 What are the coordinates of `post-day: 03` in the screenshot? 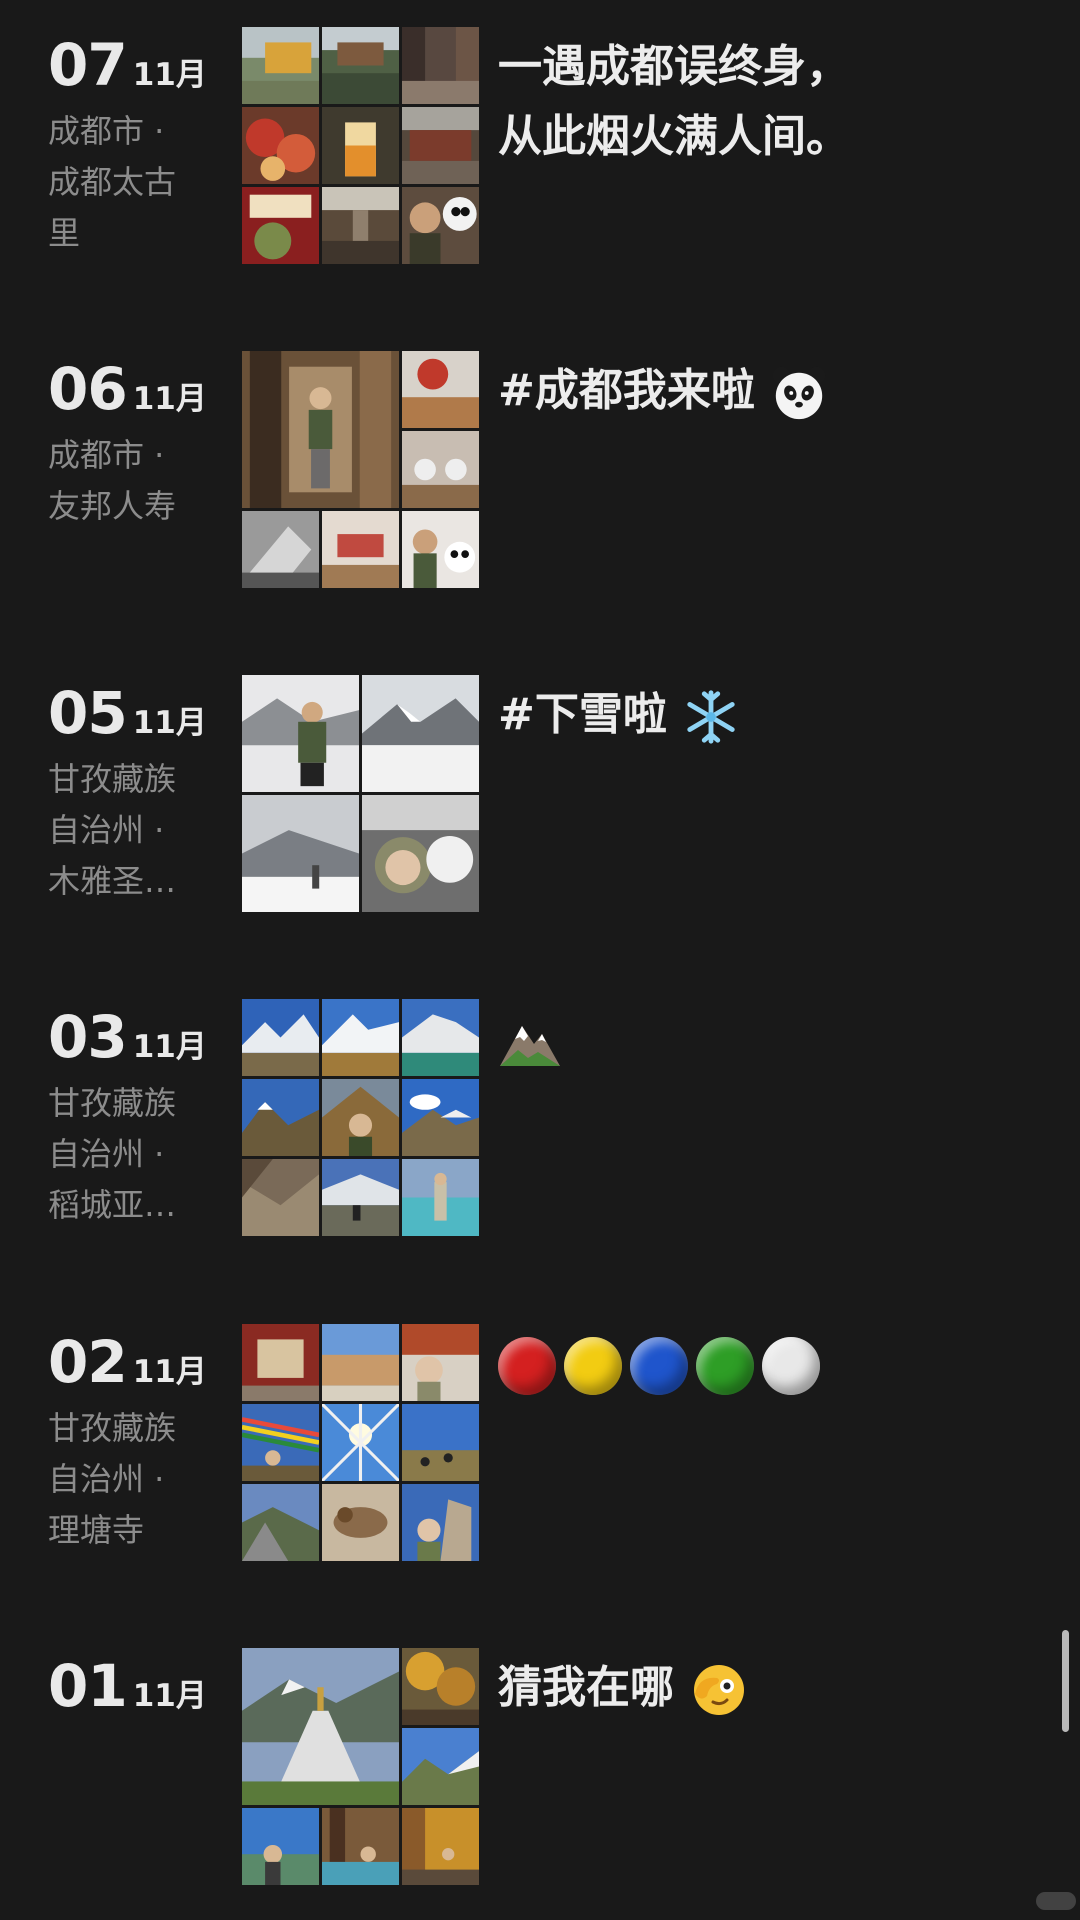 It's located at (88, 1037).